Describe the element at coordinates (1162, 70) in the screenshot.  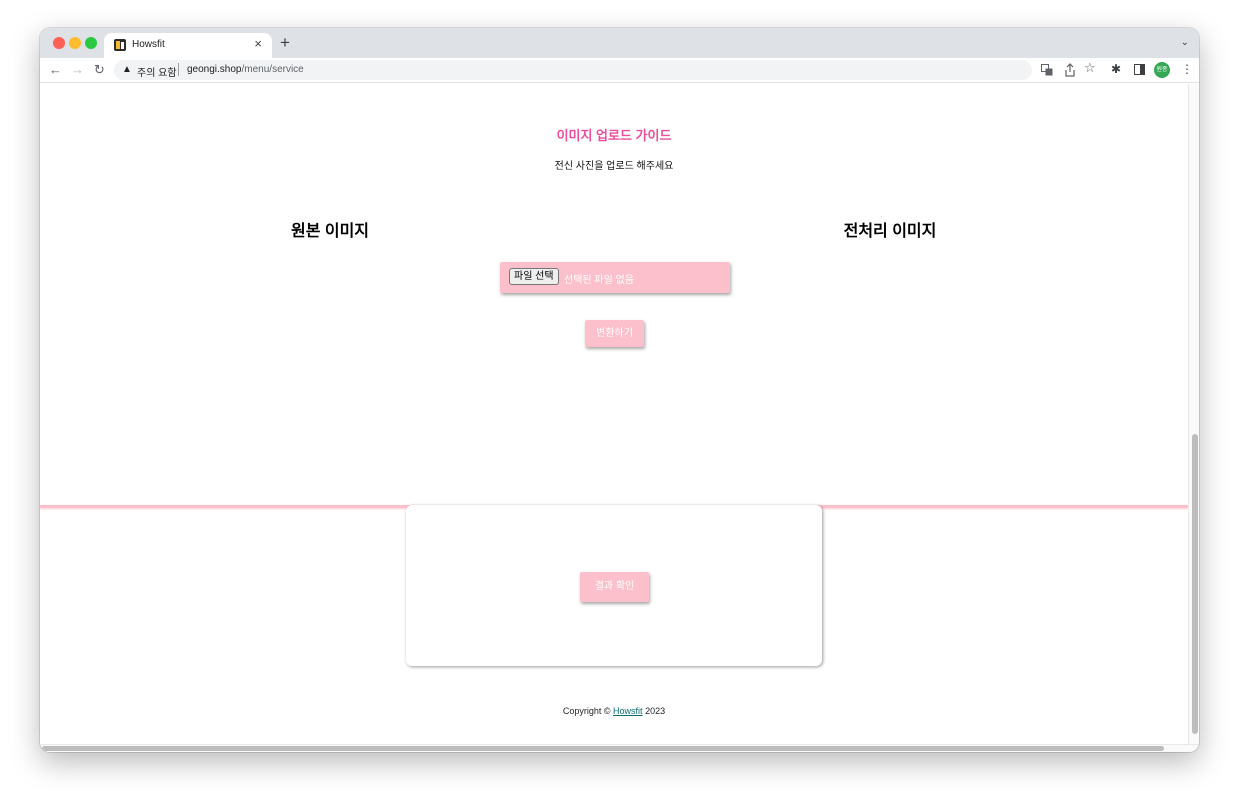
I see `profile-avatar: 원종` at that location.